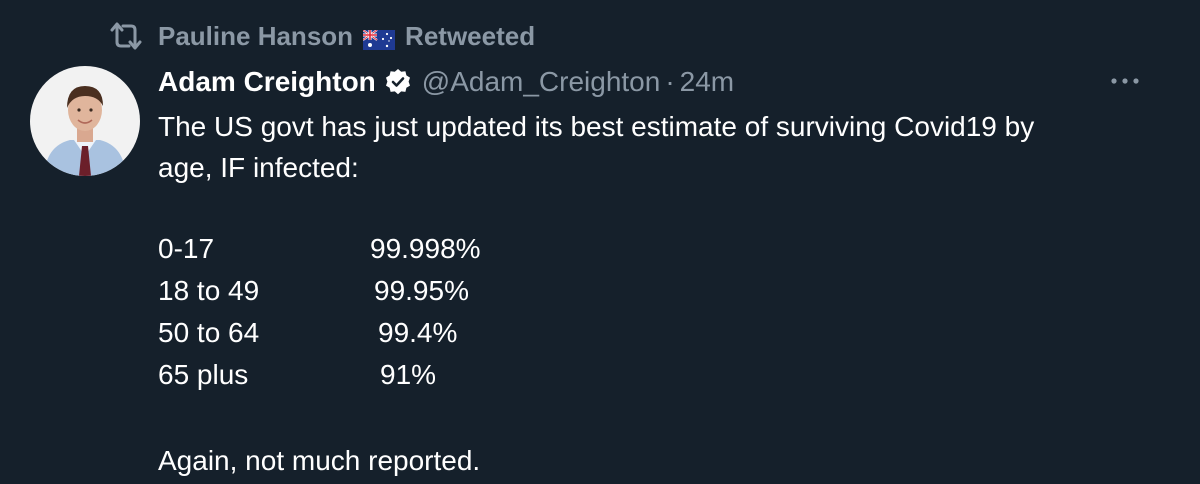 This screenshot has width=1200, height=484. I want to click on survival-rate: 99.998%, so click(425, 248).